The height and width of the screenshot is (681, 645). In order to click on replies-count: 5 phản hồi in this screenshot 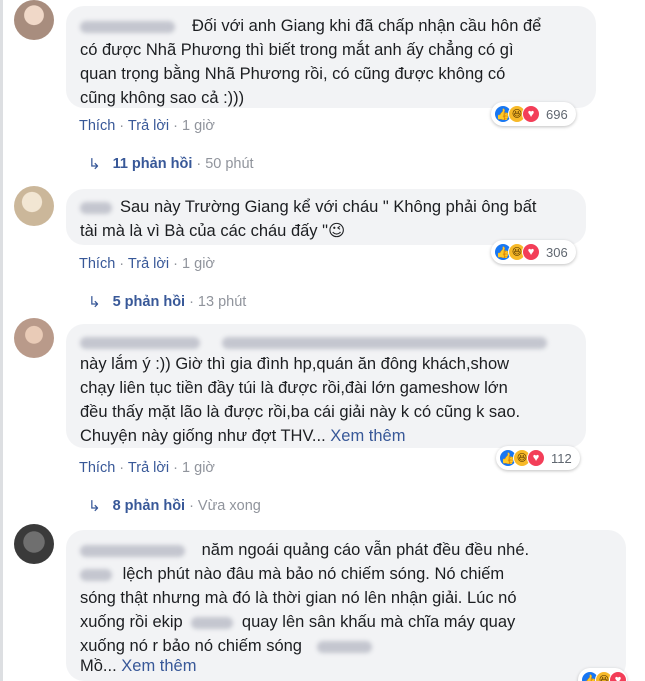, I will do `click(149, 302)`.